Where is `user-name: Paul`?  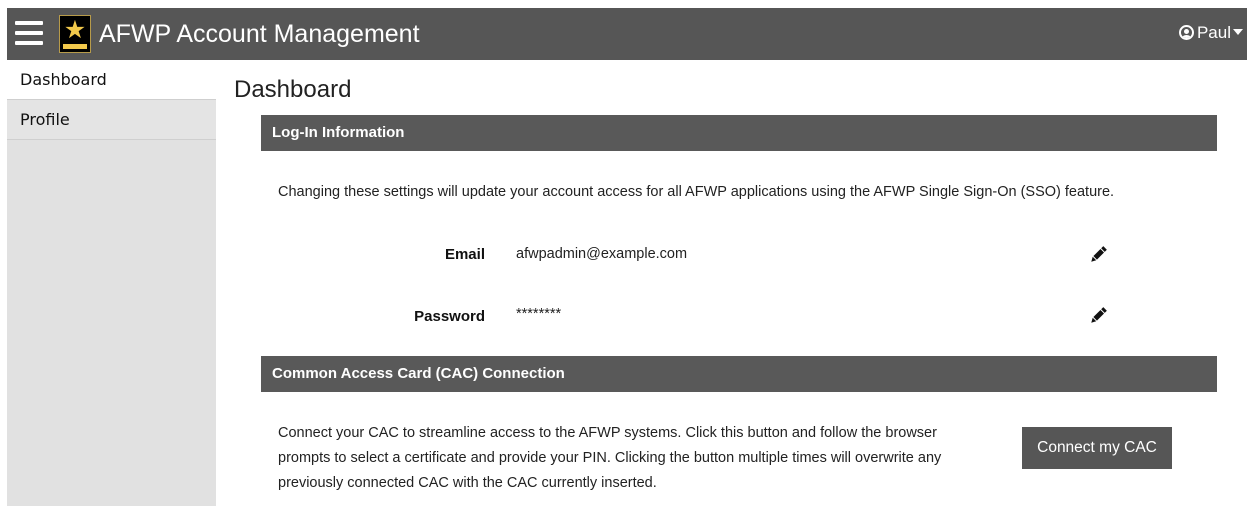
user-name: Paul is located at coordinates (1213, 32).